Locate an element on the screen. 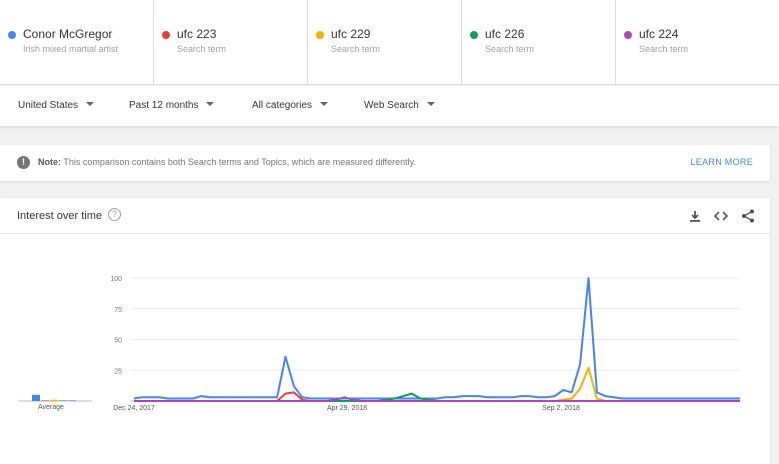 The image size is (779, 464). search-property-dropdown: Web Search is located at coordinates (399, 105).